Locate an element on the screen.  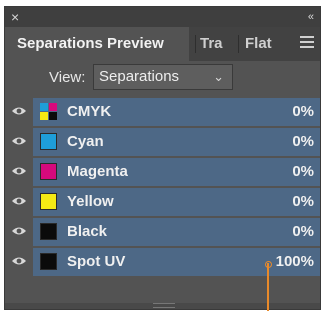
resize-grip-icon is located at coordinates (164, 305).